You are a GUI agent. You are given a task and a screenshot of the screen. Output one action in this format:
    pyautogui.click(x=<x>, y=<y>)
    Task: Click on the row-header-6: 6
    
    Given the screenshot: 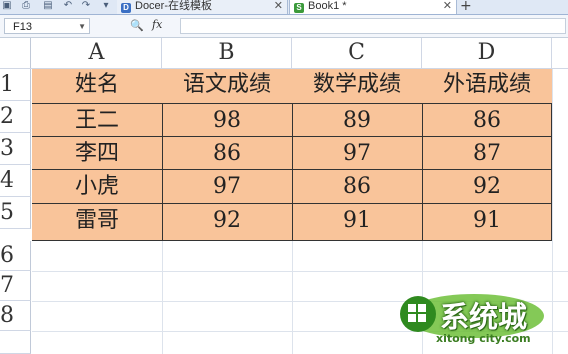 What is the action you would take?
    pyautogui.click(x=15, y=256)
    